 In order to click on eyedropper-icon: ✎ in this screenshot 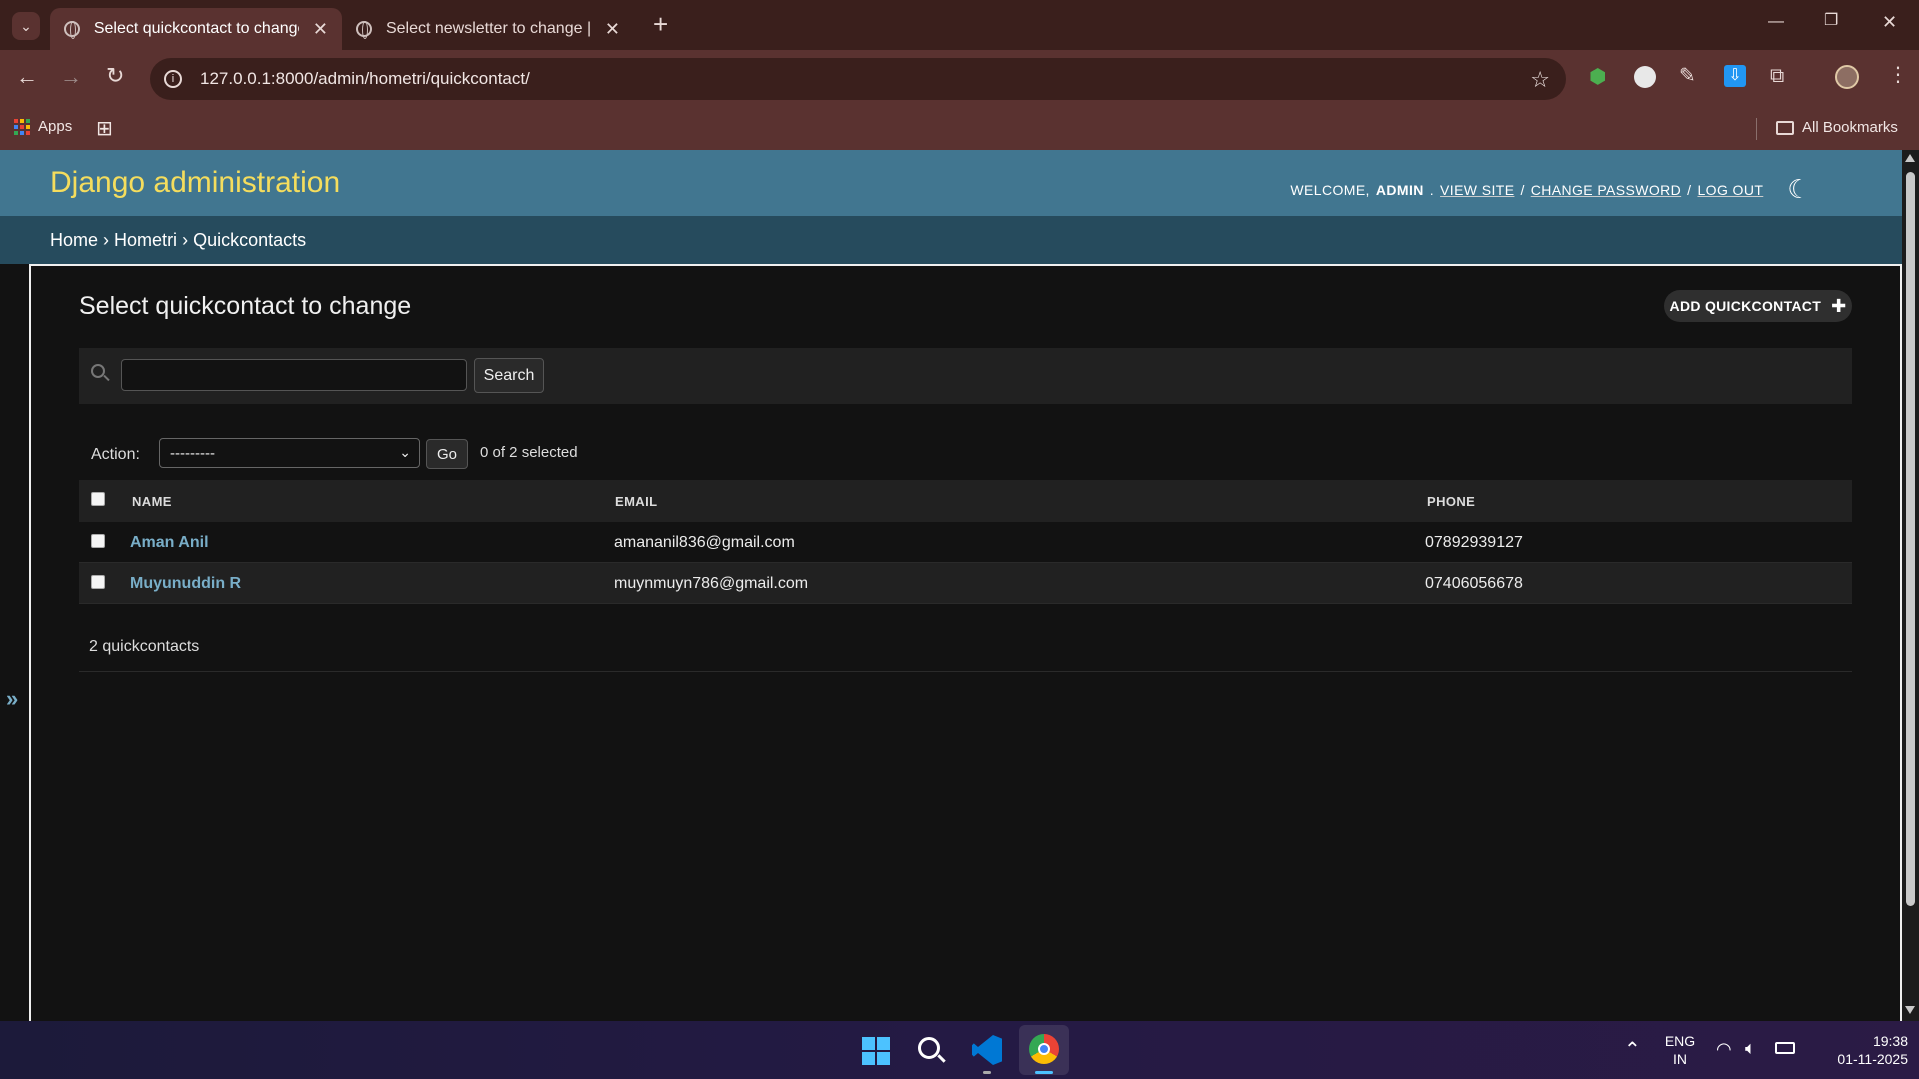, I will do `click(1687, 76)`.